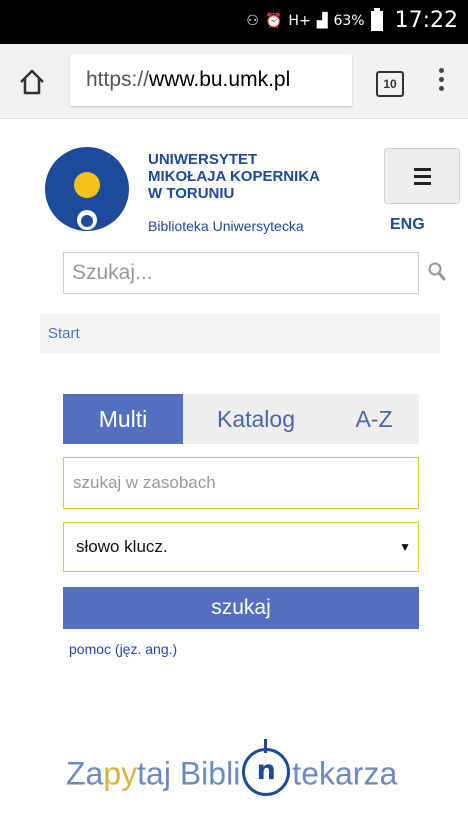 The image size is (468, 832). I want to click on university-name: UNIWERSYTET MIKOŁAJA KOPERNIKA W TORUNIU, so click(234, 176).